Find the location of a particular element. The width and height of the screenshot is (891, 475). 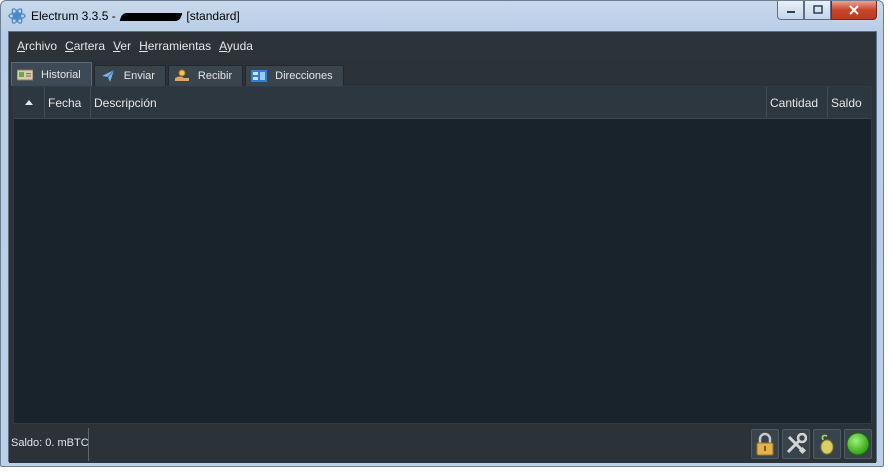

window-title-prefix: Electrum 3.3.5 - is located at coordinates (73, 16).